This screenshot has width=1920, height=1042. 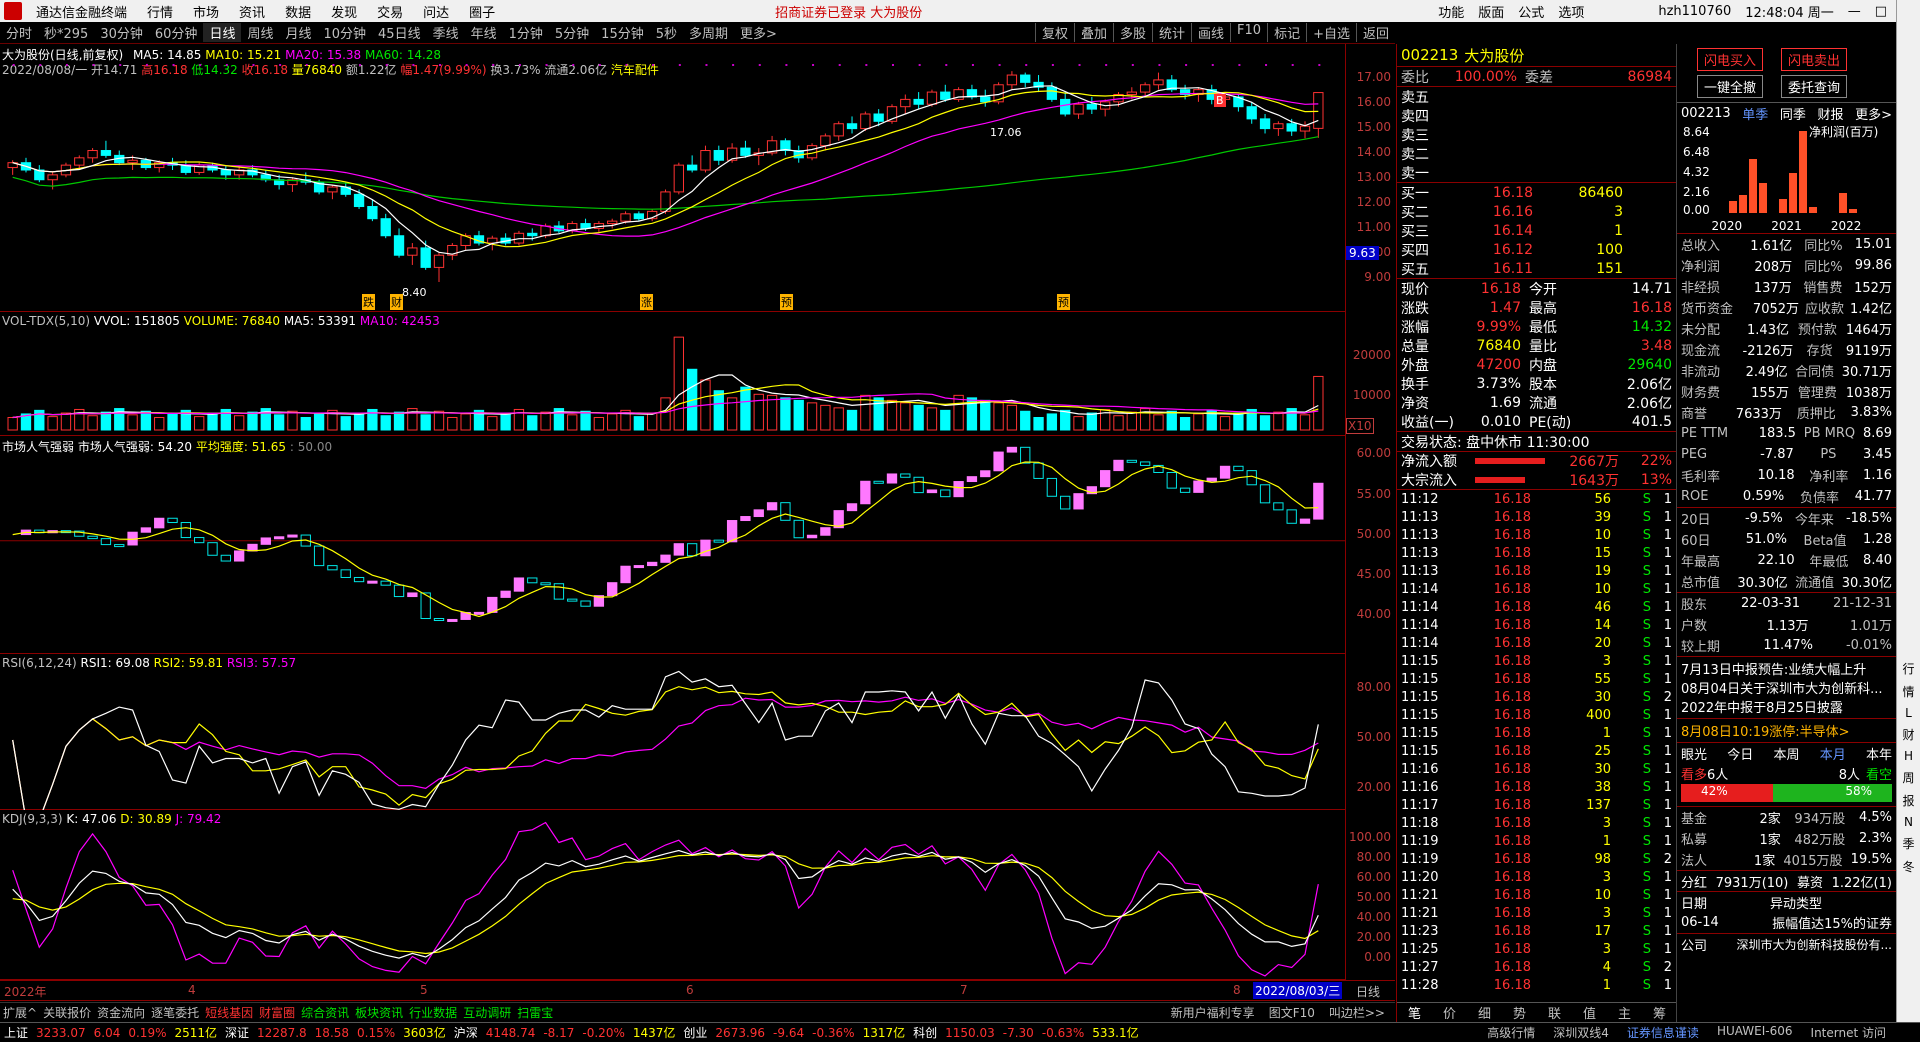 What do you see at coordinates (325, 1012) in the screenshot?
I see `extension-tab: 综合资讯` at bounding box center [325, 1012].